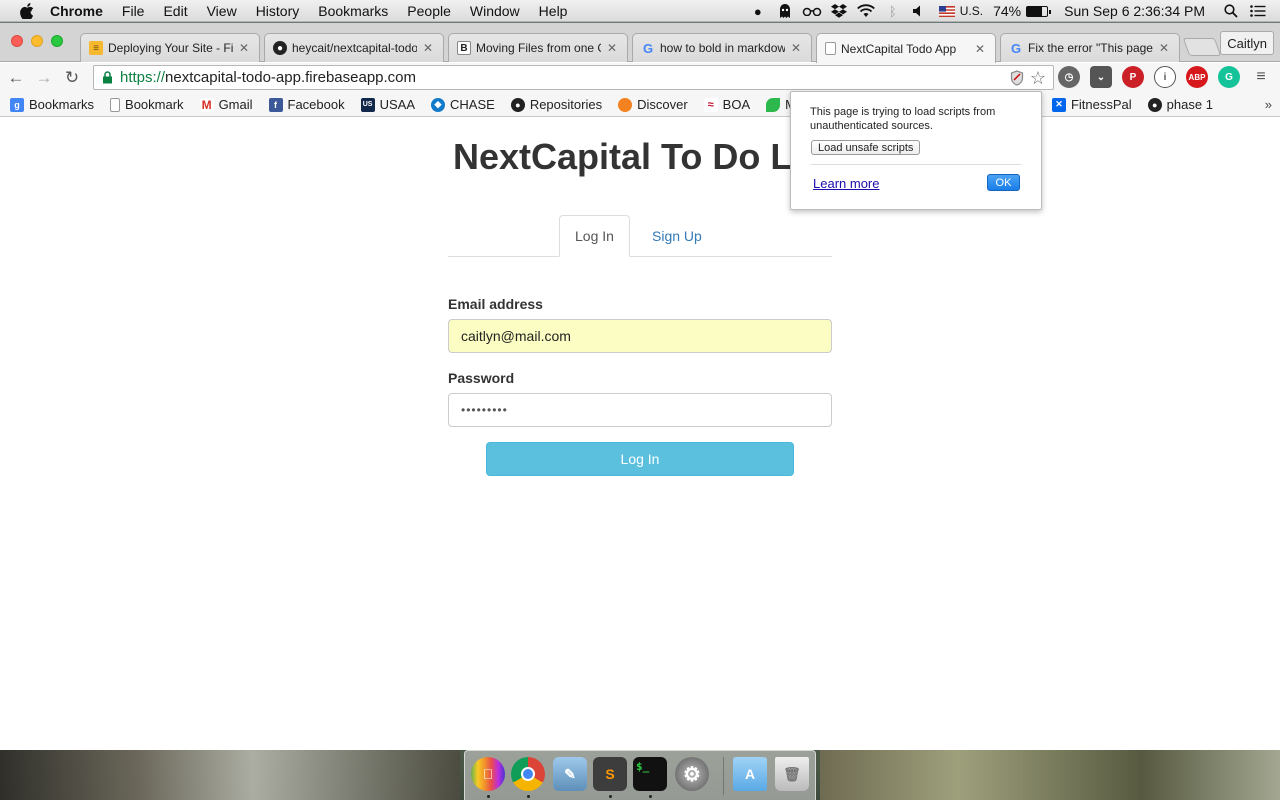  I want to click on bookmark-label: FitnessPal, so click(1101, 104).